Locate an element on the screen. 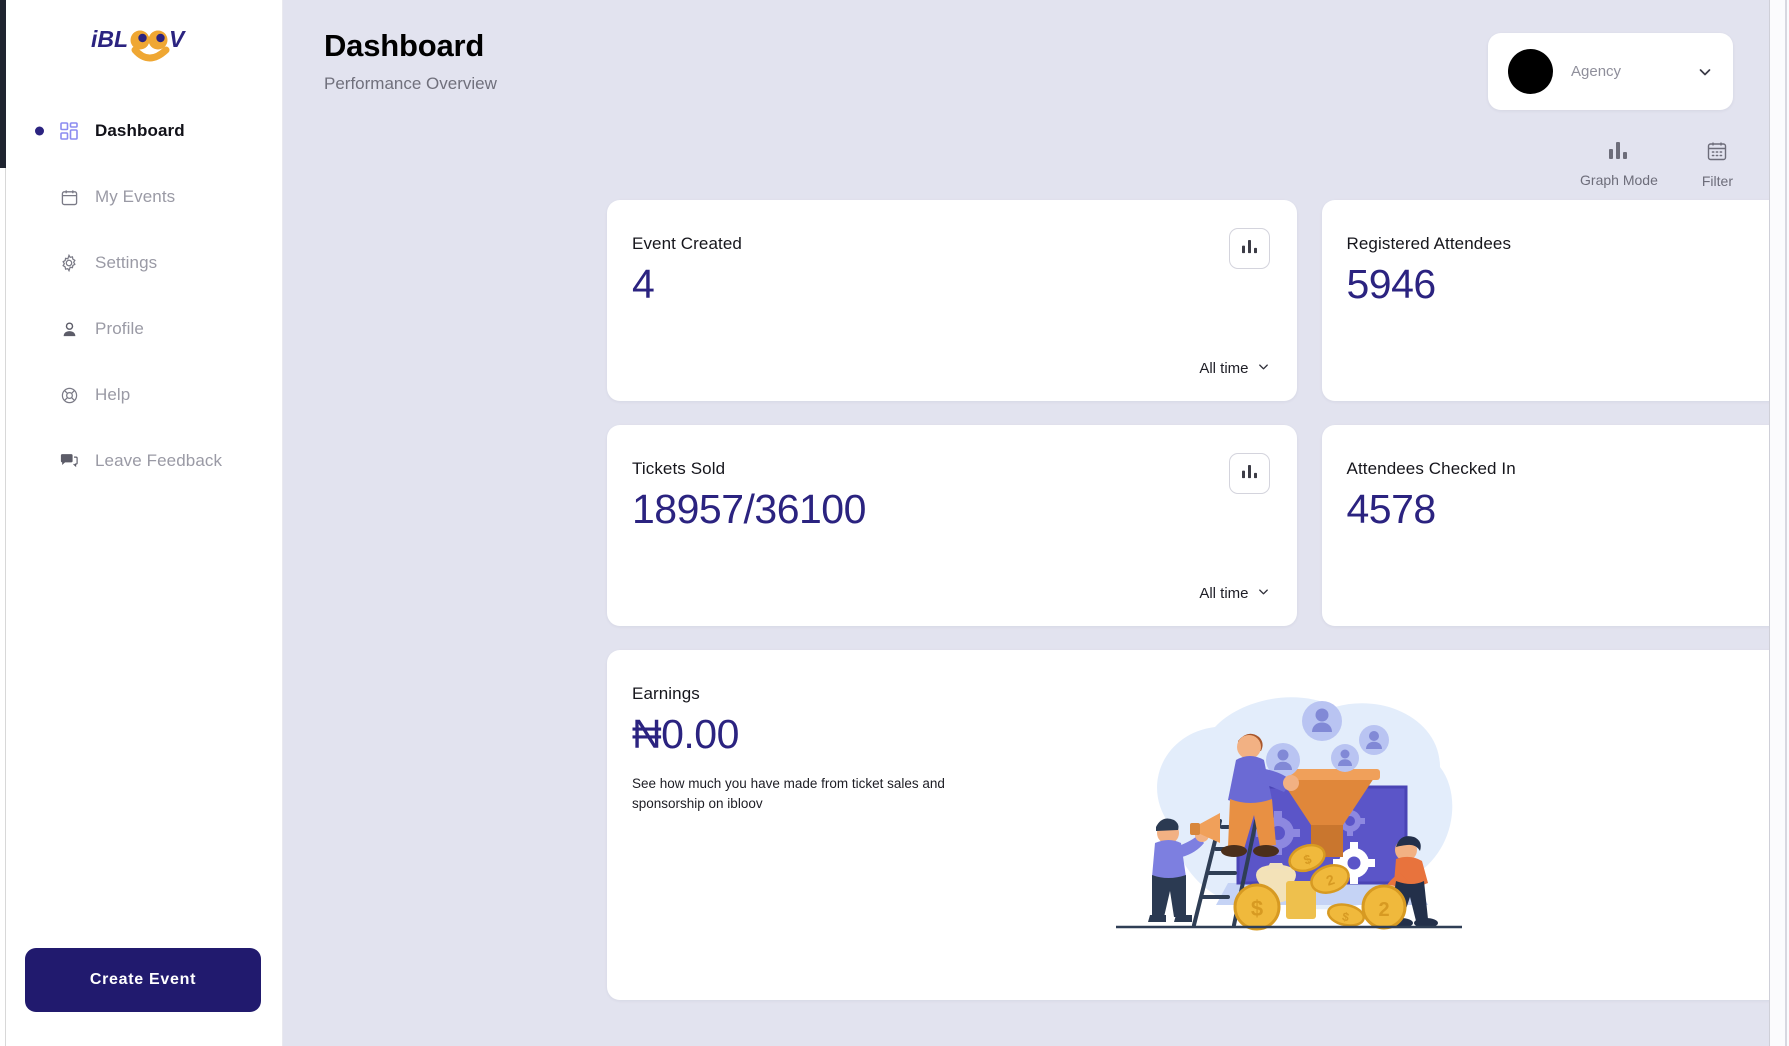 The height and width of the screenshot is (1046, 1789). sidebar-item-label: Dashboard is located at coordinates (140, 130).